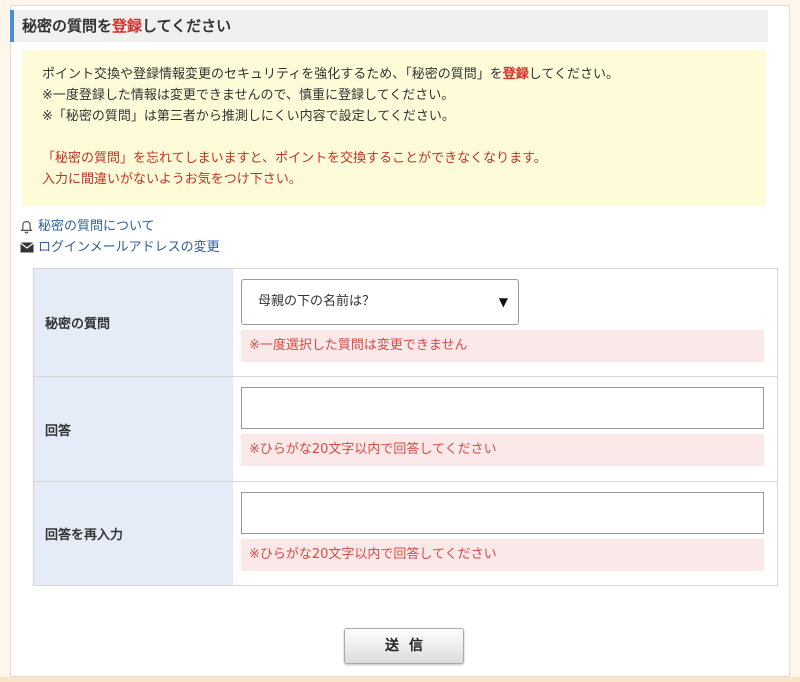 The height and width of the screenshot is (682, 800). What do you see at coordinates (400, 679) in the screenshot?
I see `bottom-bar` at bounding box center [400, 679].